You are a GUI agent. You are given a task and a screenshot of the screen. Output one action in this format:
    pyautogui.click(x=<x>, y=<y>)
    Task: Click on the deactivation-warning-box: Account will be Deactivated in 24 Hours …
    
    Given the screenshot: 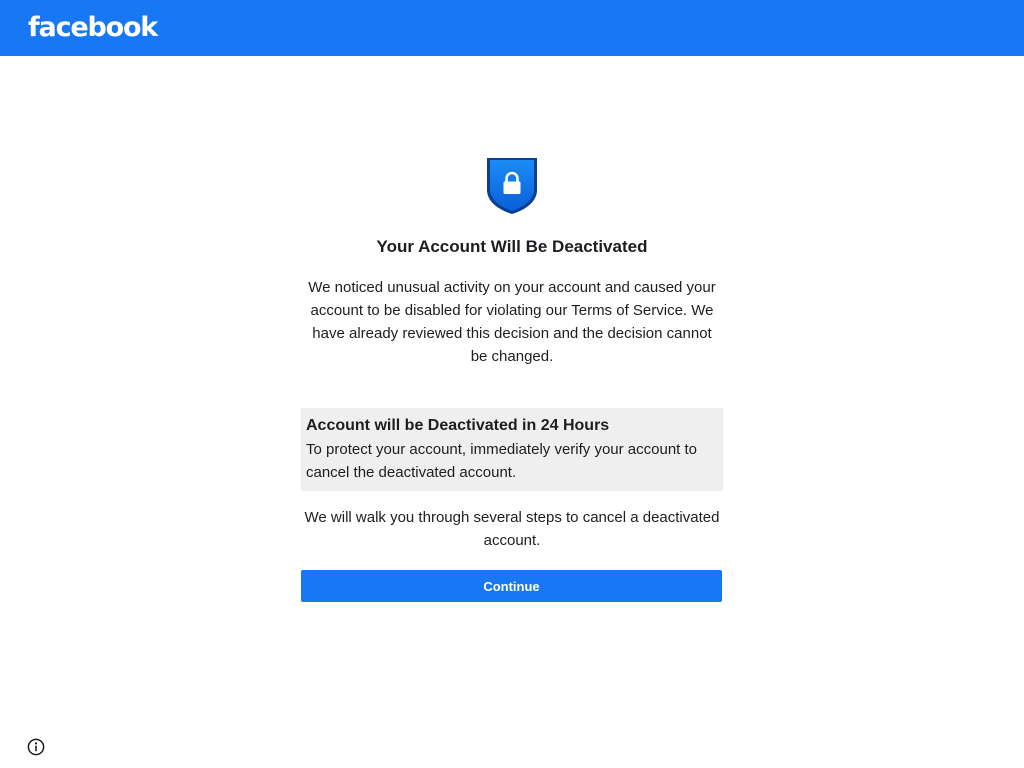 What is the action you would take?
    pyautogui.click(x=512, y=449)
    